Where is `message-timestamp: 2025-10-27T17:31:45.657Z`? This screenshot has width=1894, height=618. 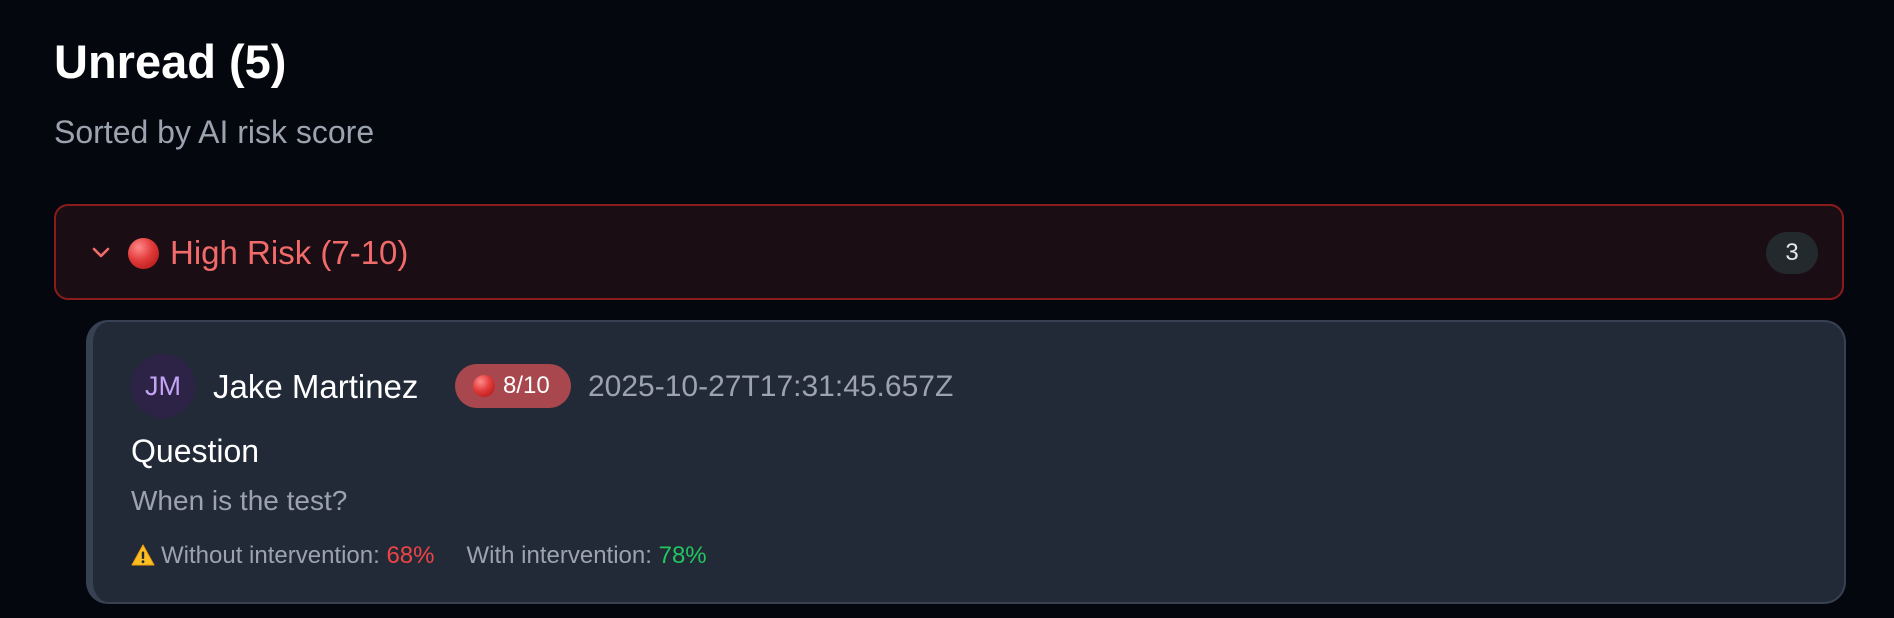 message-timestamp: 2025-10-27T17:31:45.657Z is located at coordinates (771, 386).